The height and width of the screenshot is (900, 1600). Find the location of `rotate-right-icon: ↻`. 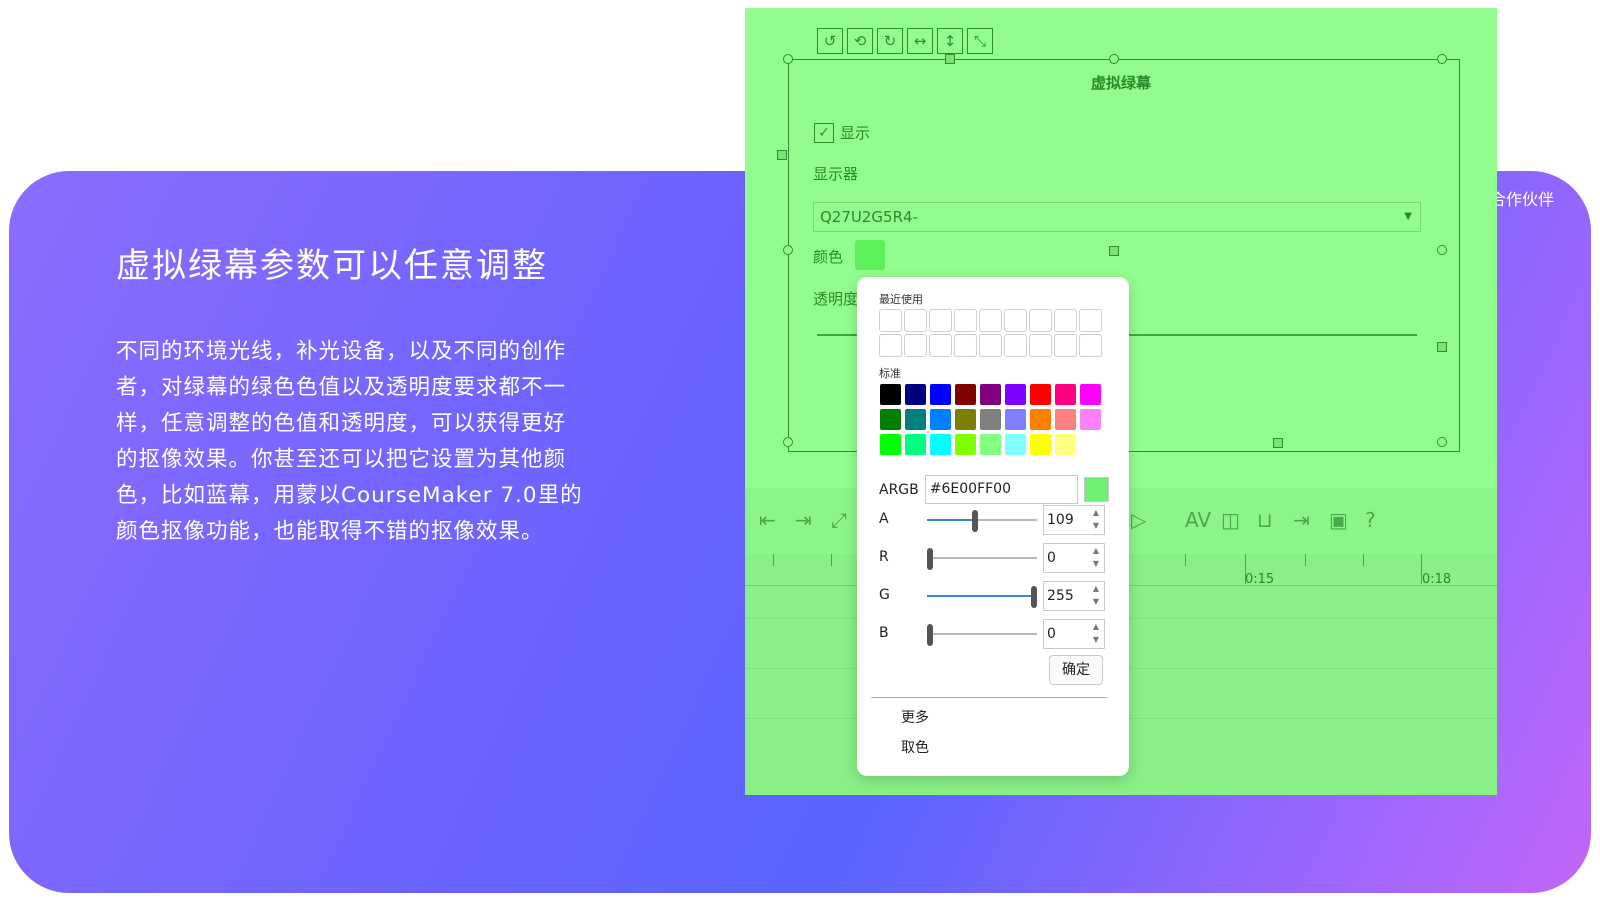

rotate-right-icon: ↻ is located at coordinates (890, 41).